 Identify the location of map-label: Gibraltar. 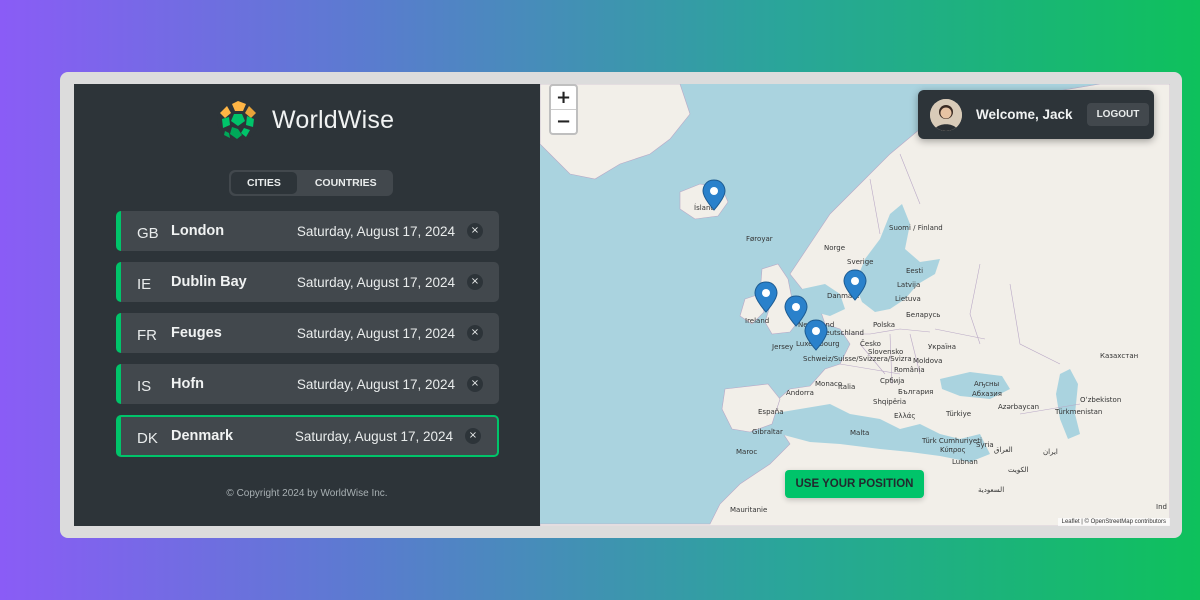
(767, 432).